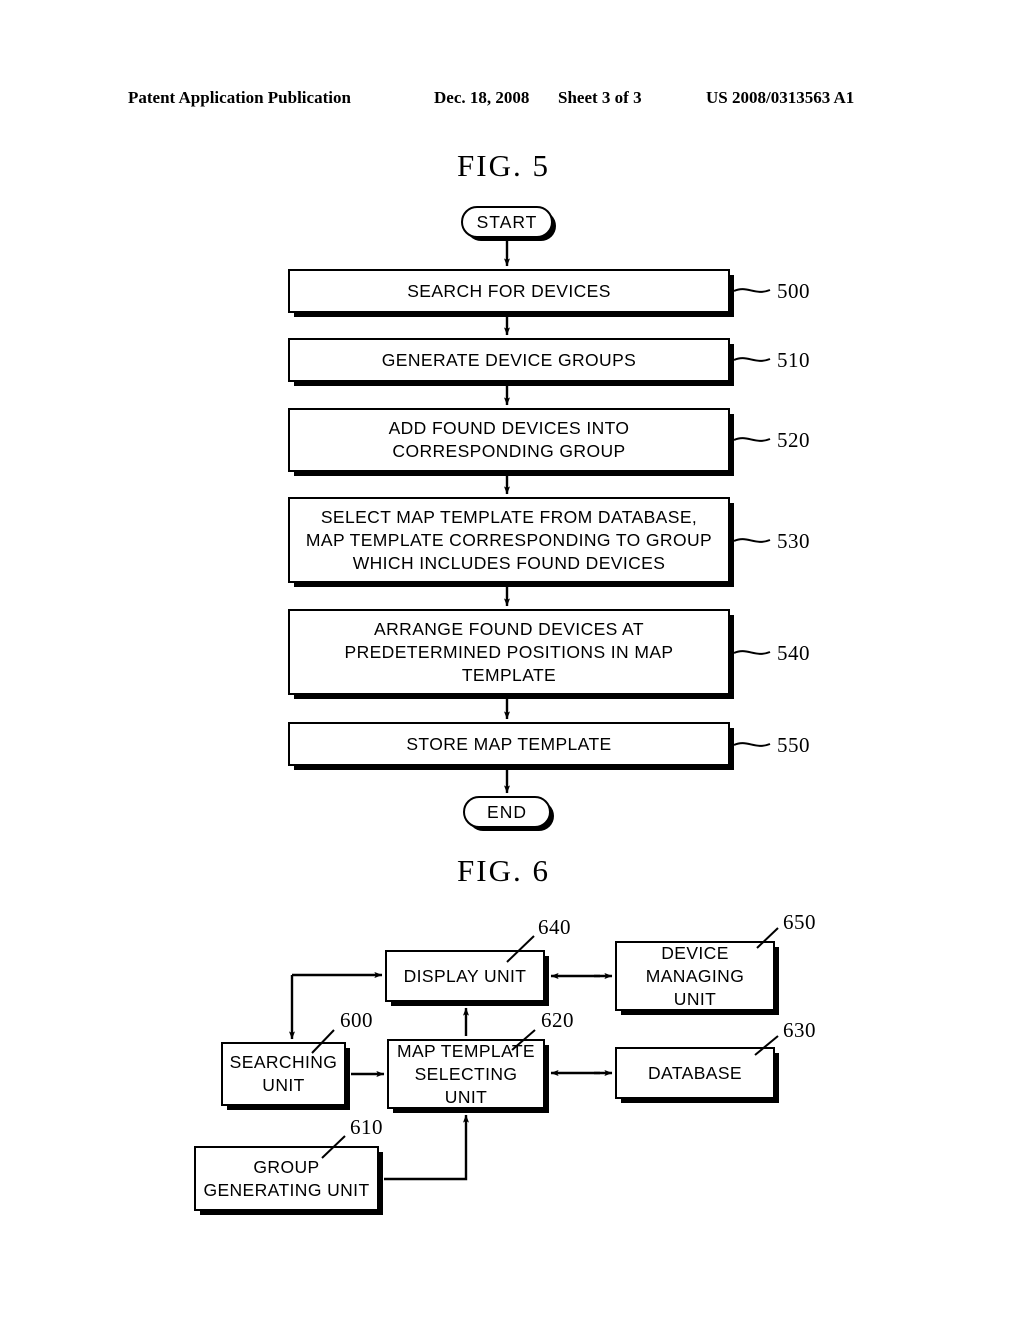 This screenshot has width=1024, height=1320. What do you see at coordinates (793, 440) in the screenshot?
I see `reference-numeral-520: 520` at bounding box center [793, 440].